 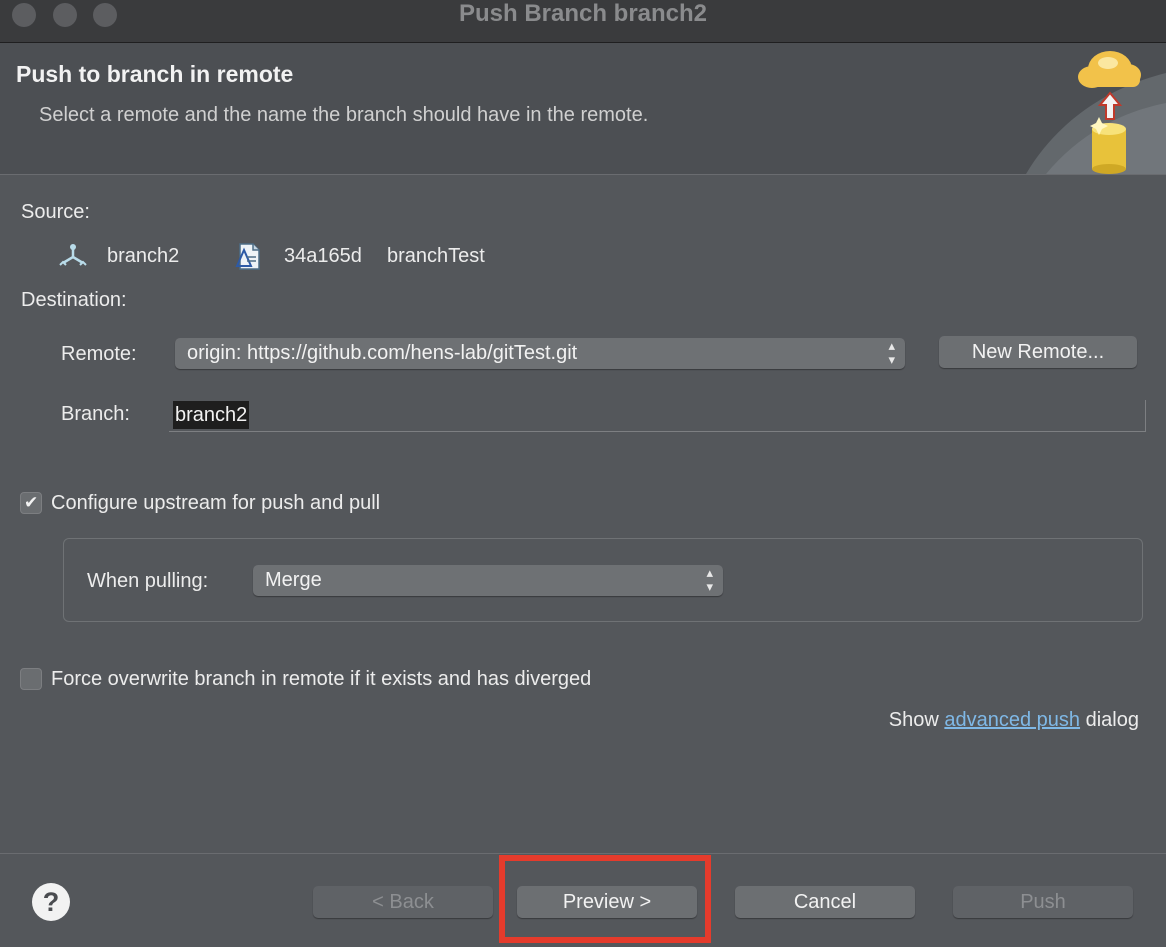 I want to click on source-branch-name: branch2, so click(x=143, y=256).